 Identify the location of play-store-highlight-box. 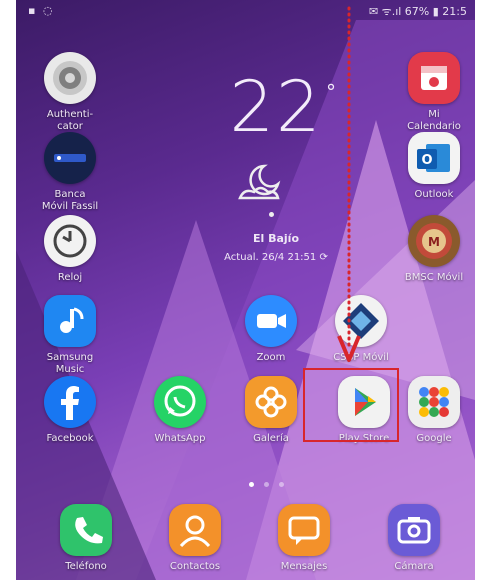
(351, 405).